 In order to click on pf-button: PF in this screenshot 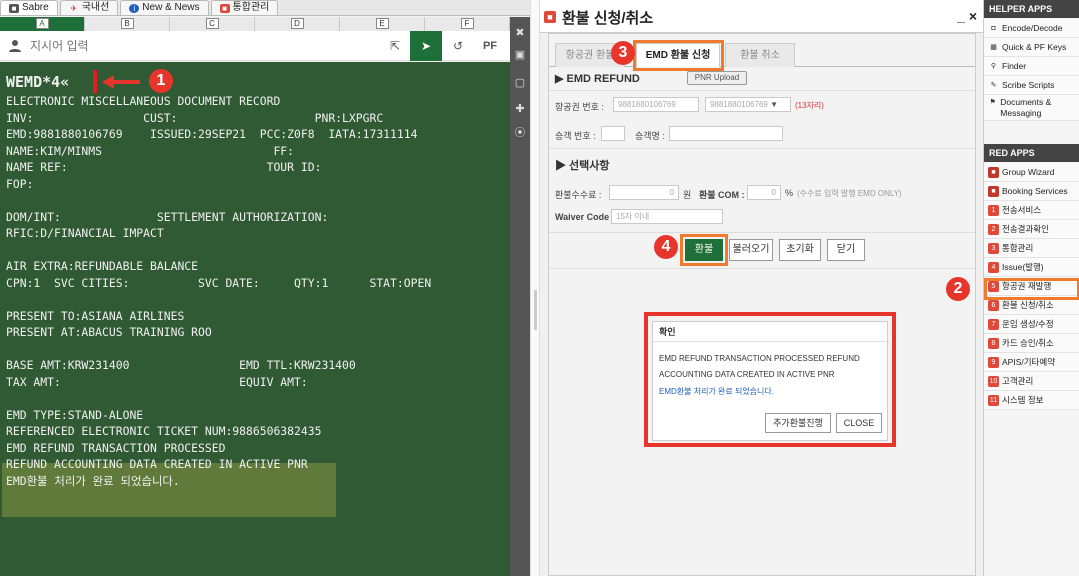, I will do `click(490, 46)`.